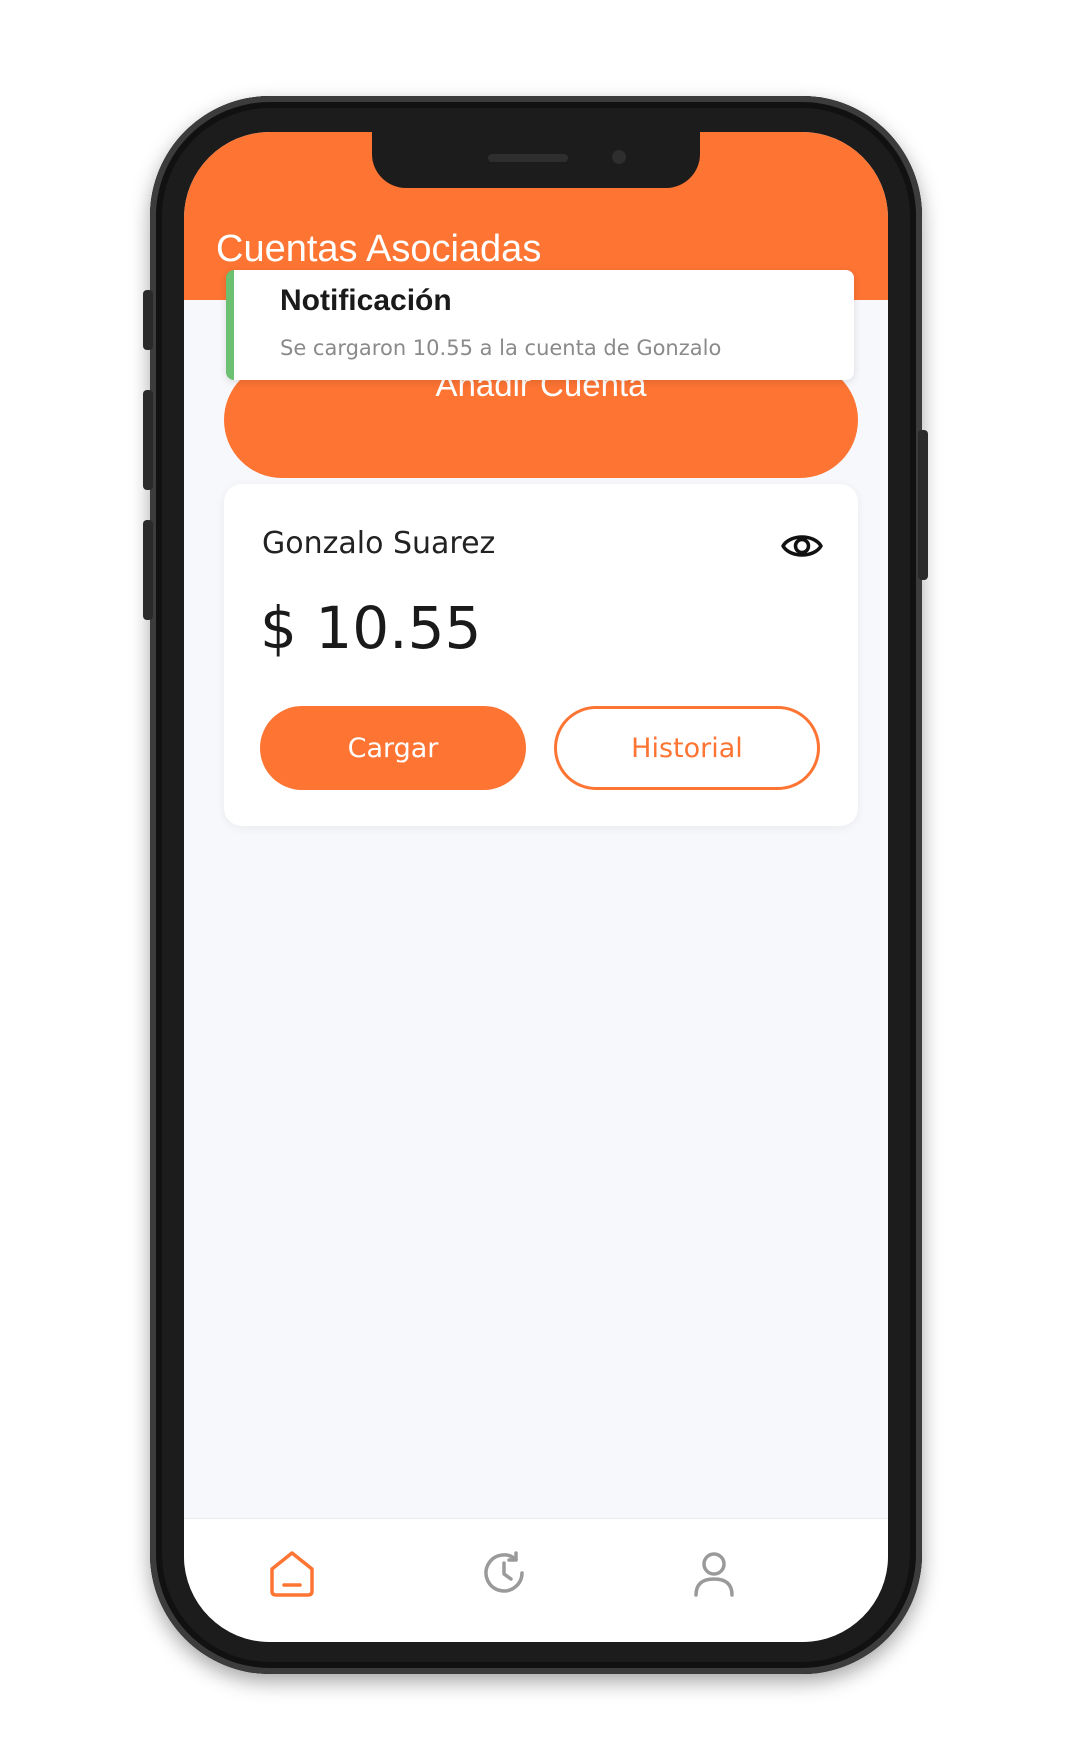 The width and height of the screenshot is (1080, 1750). Describe the element at coordinates (148, 320) in the screenshot. I see `silent-switch` at that location.